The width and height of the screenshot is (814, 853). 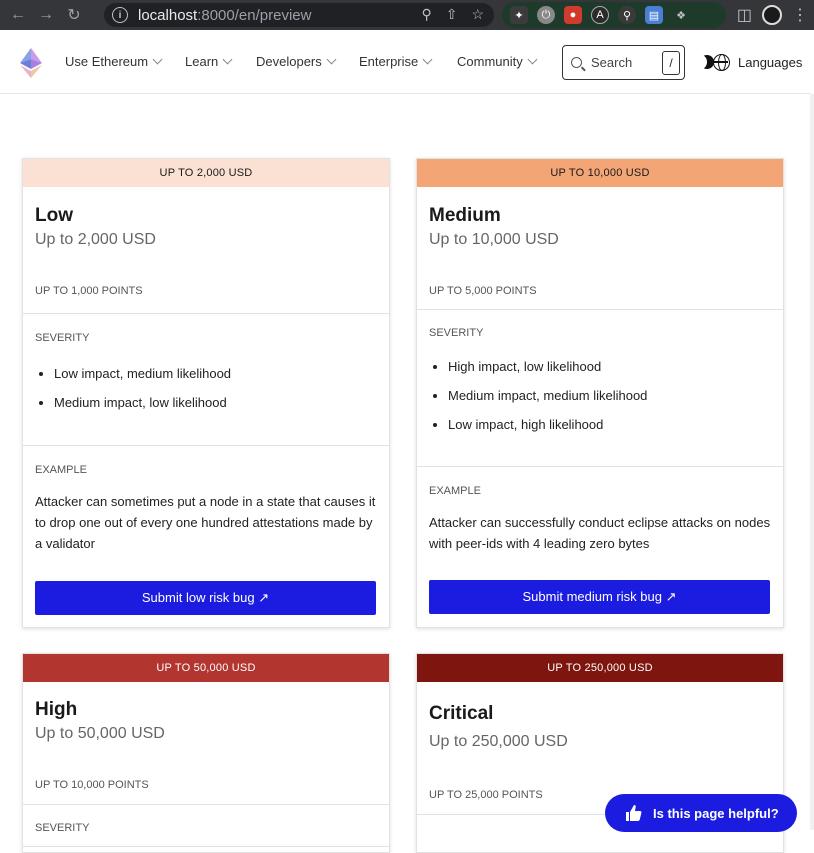 What do you see at coordinates (546, 15) in the screenshot?
I see `power-extension-icon: ⏻` at bounding box center [546, 15].